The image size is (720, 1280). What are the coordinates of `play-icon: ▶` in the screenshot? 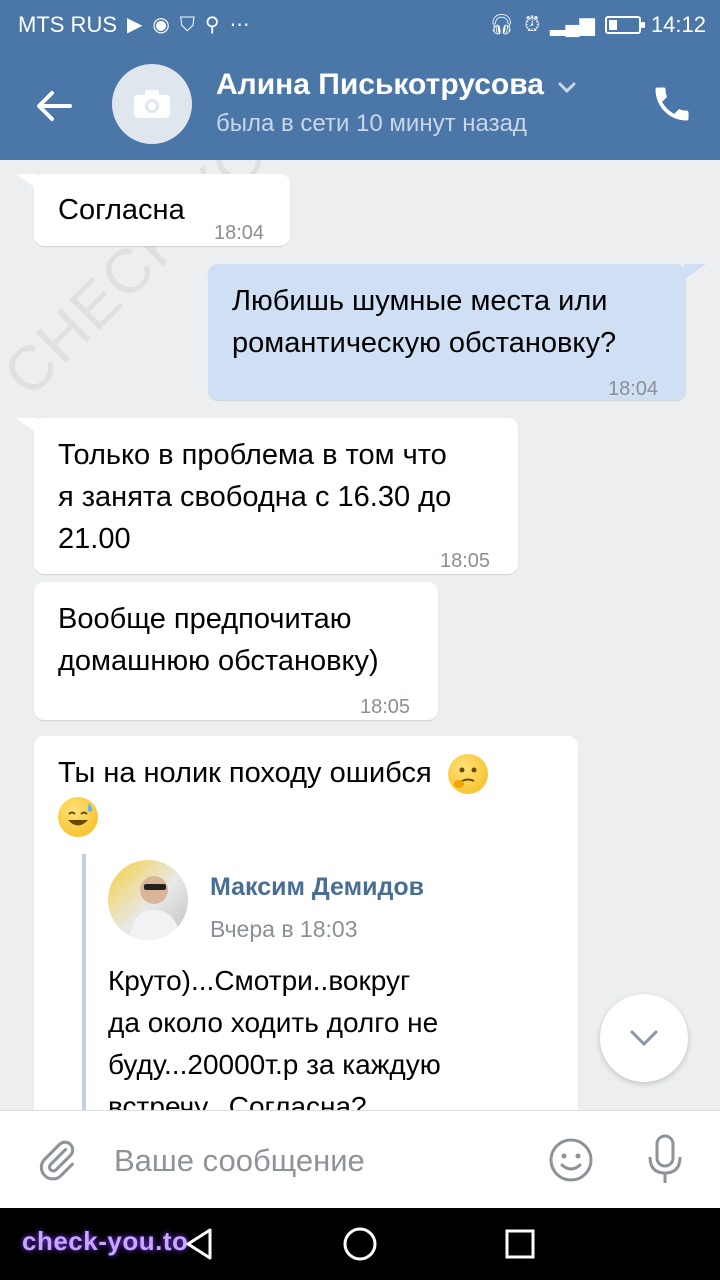 It's located at (135, 25).